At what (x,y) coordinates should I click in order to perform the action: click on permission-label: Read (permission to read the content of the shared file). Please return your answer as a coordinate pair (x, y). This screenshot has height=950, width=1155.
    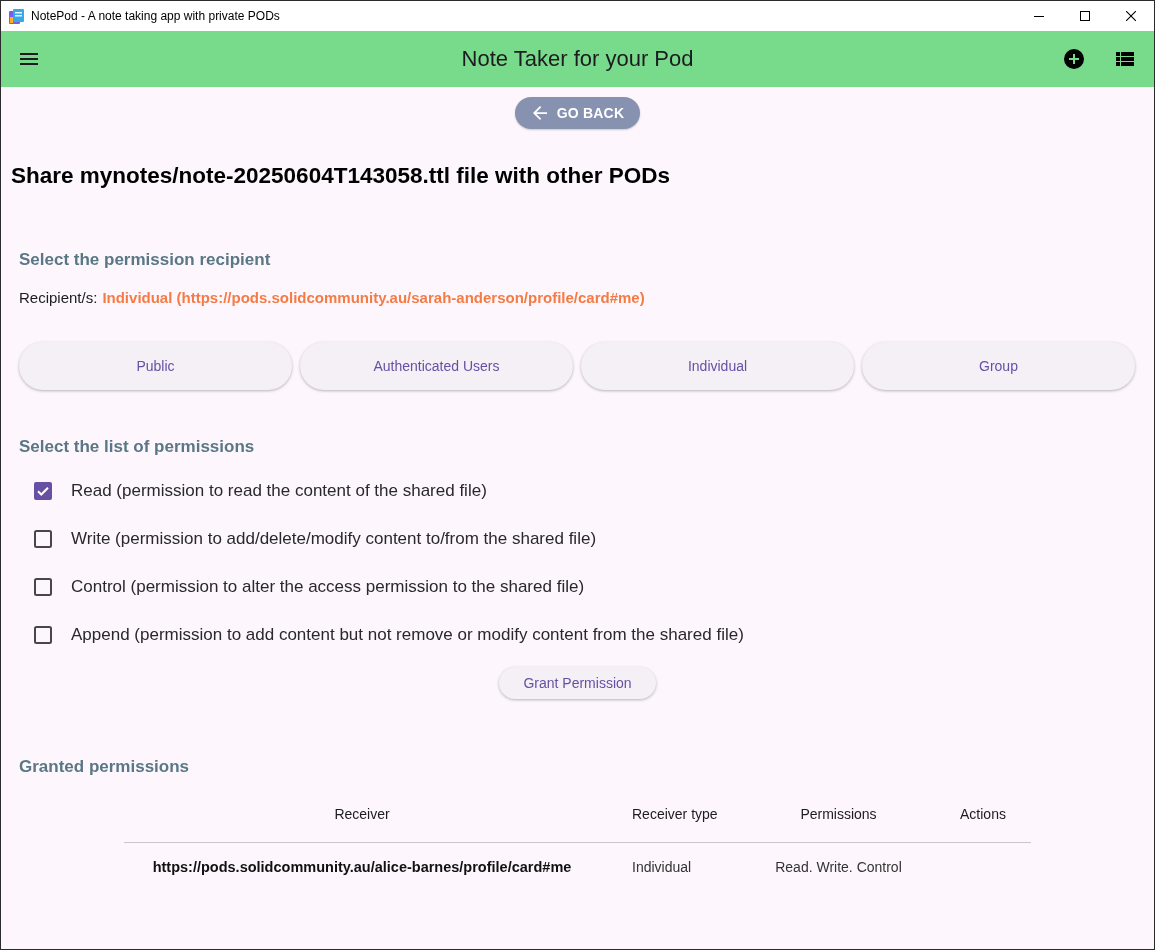
    Looking at the image, I should click on (279, 491).